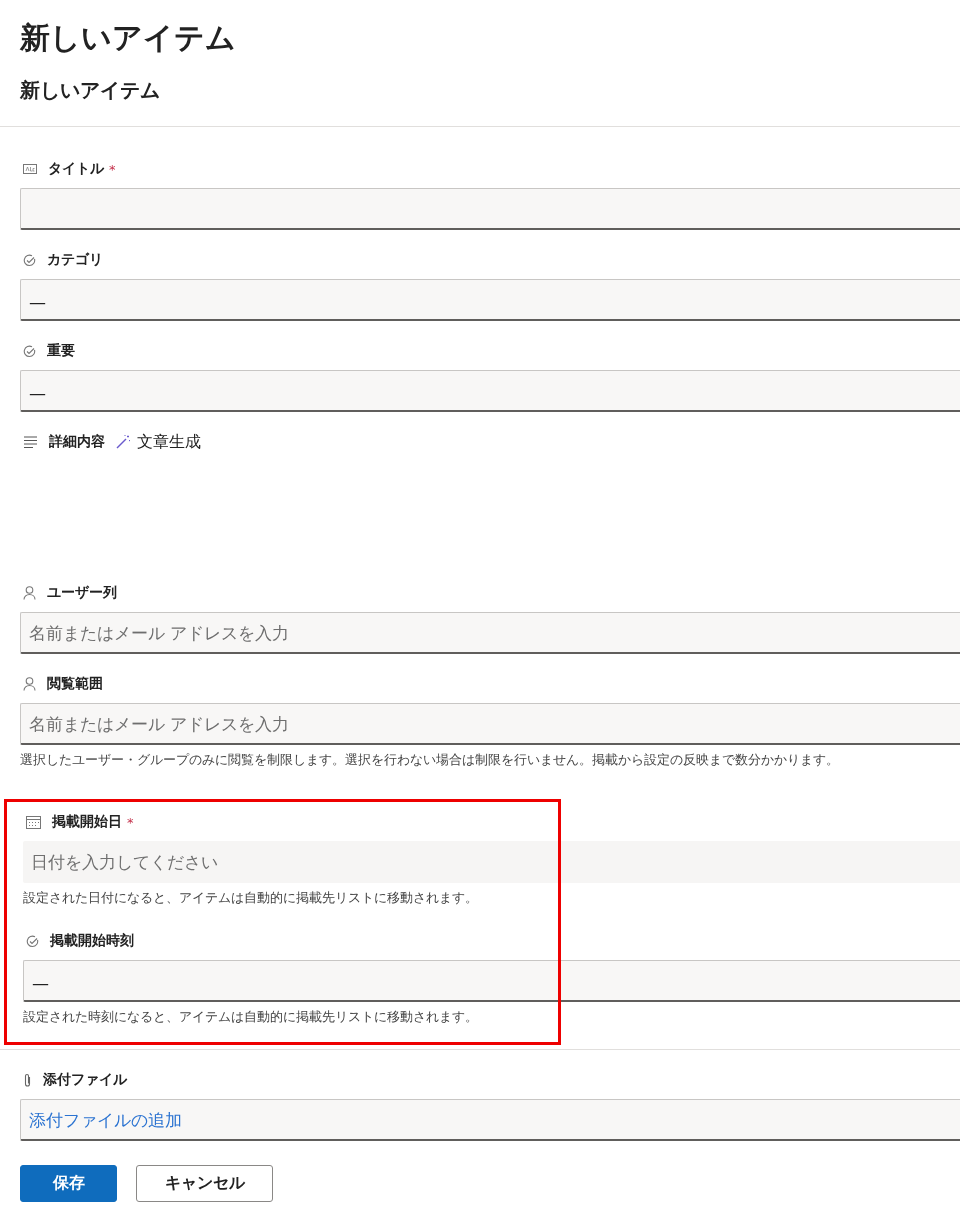 The width and height of the screenshot is (960, 1207). What do you see at coordinates (123, 442) in the screenshot?
I see `magic-wand-icon` at bounding box center [123, 442].